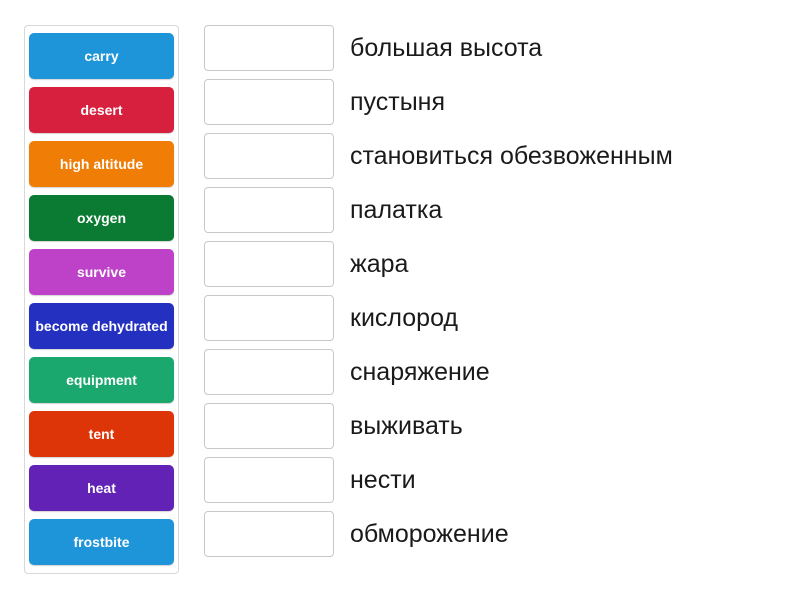 This screenshot has width=800, height=600. Describe the element at coordinates (406, 425) in the screenshot. I see `translation-label: выживать` at that location.